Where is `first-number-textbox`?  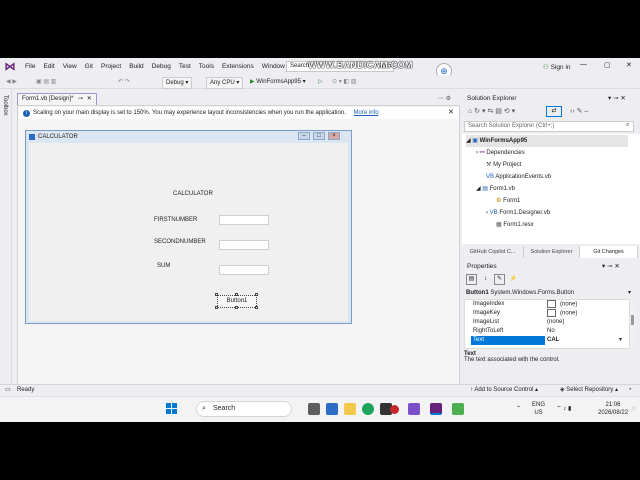
first-number-textbox is located at coordinates (244, 220).